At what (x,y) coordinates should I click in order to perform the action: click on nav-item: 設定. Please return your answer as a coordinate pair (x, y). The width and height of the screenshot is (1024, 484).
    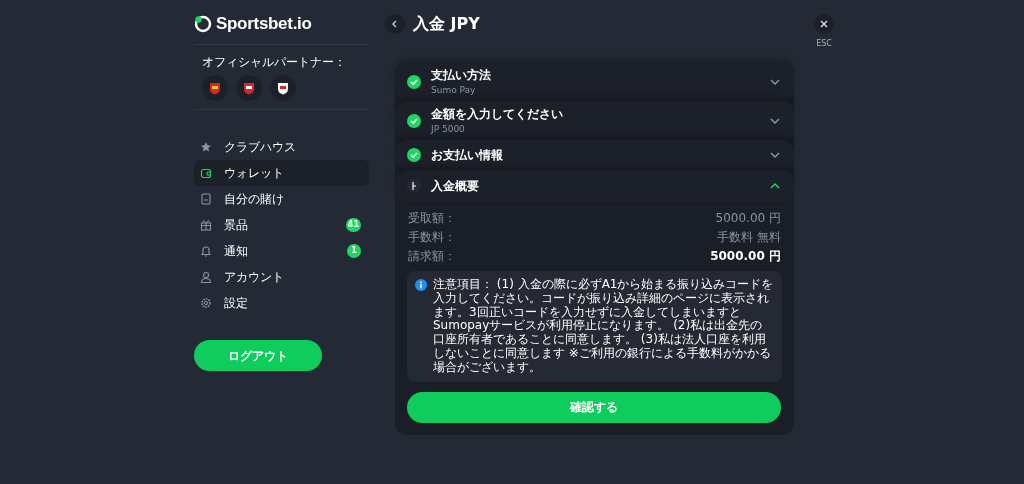
    Looking at the image, I should click on (281, 303).